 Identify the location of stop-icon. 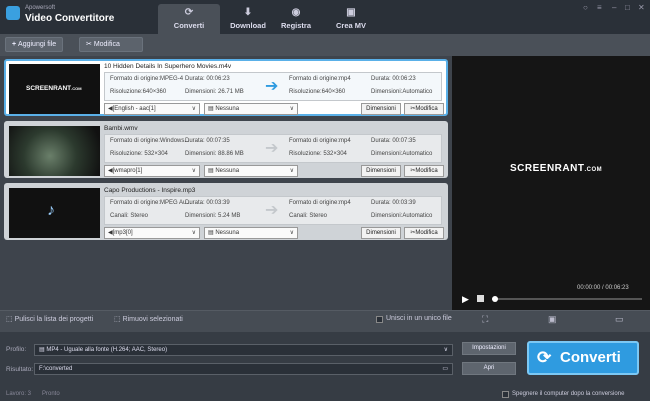
(480, 298).